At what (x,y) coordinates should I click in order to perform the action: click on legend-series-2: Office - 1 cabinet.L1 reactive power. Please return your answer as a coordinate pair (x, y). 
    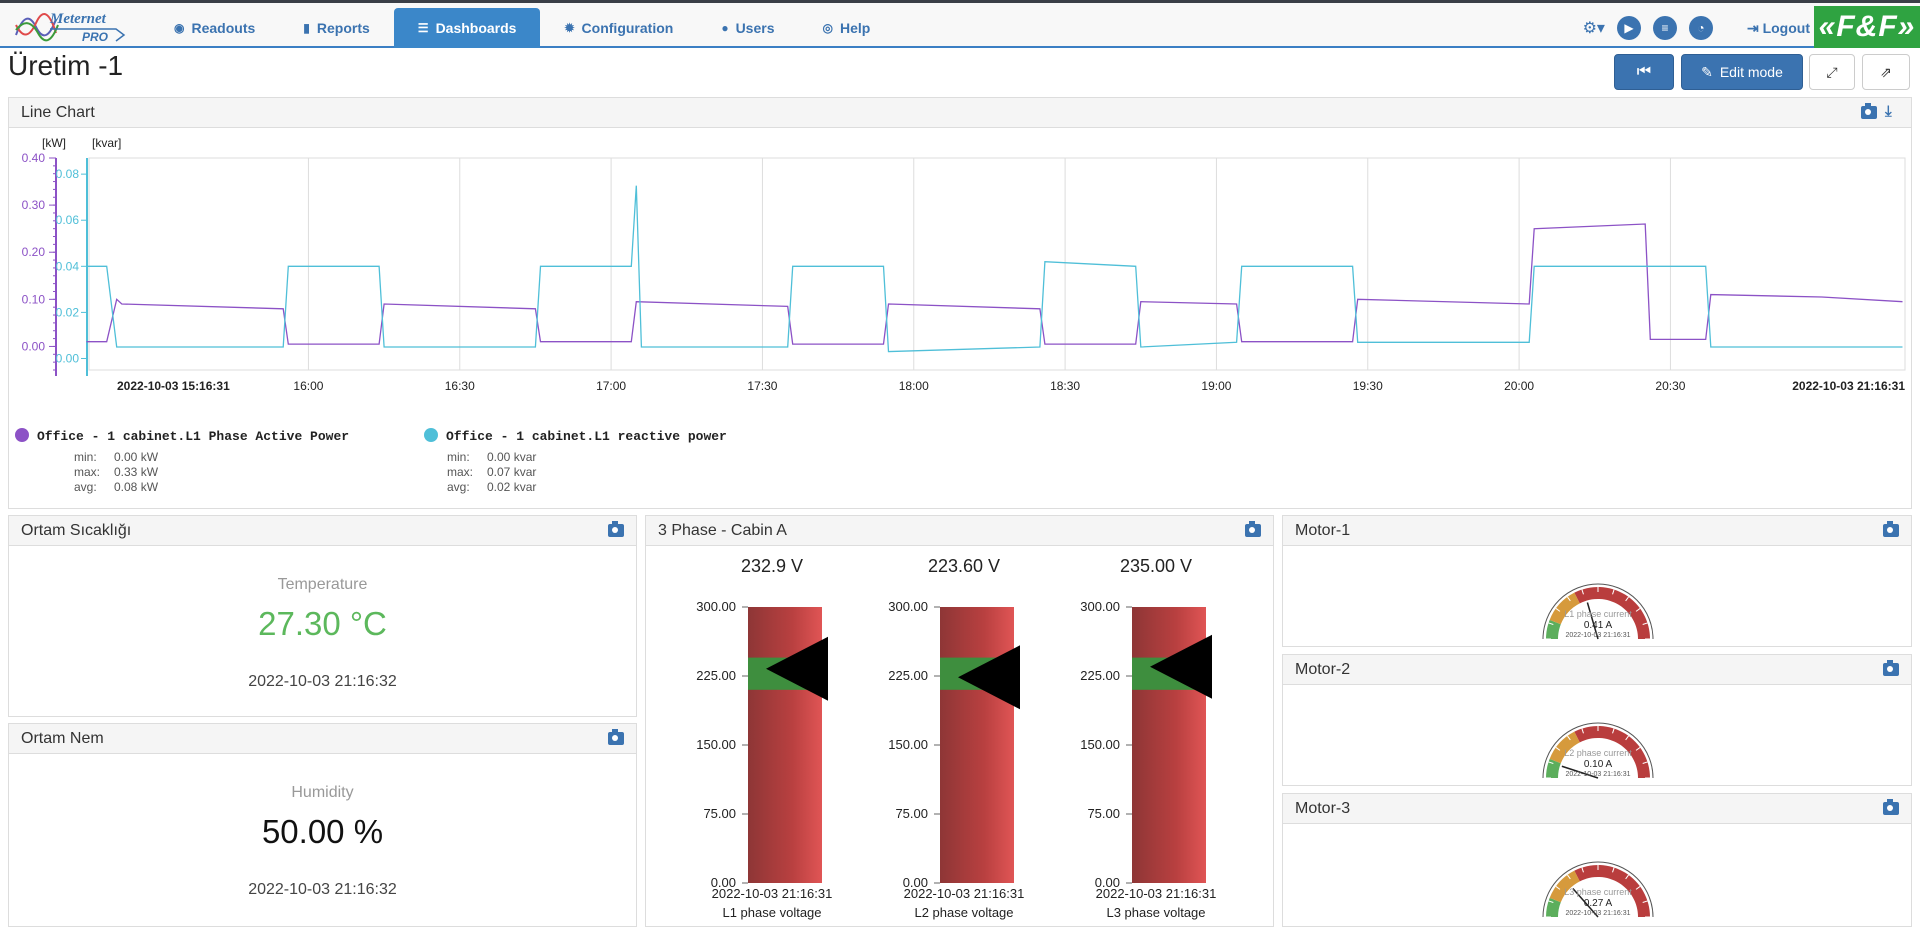
    Looking at the image, I should click on (575, 436).